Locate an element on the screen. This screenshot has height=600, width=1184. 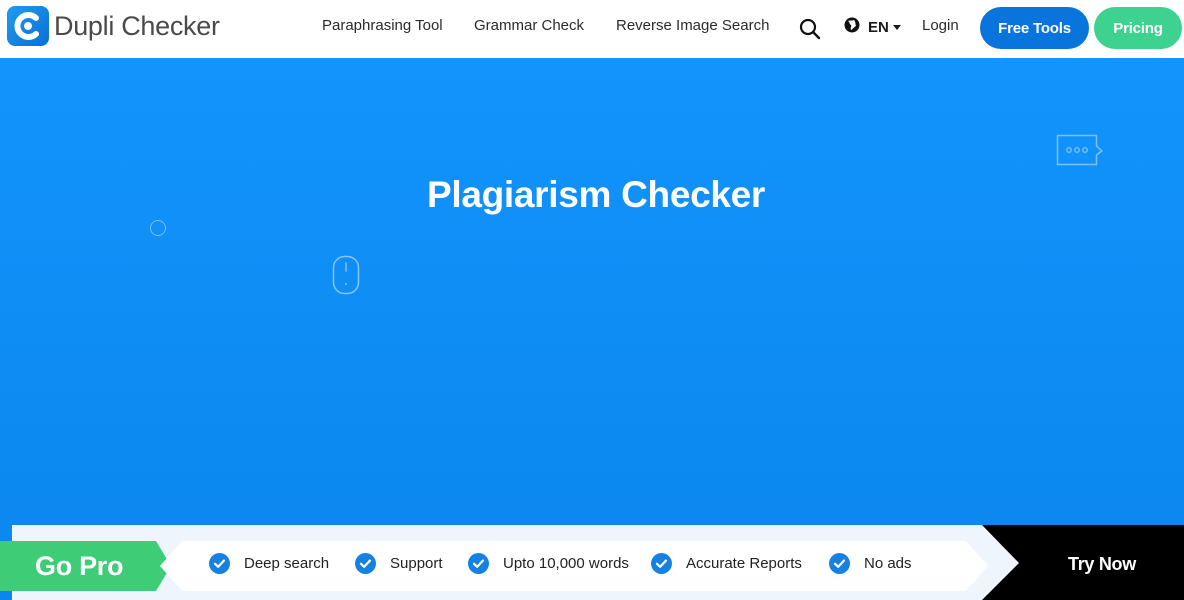
feature-item-deep-search: Deep search is located at coordinates (269, 563).